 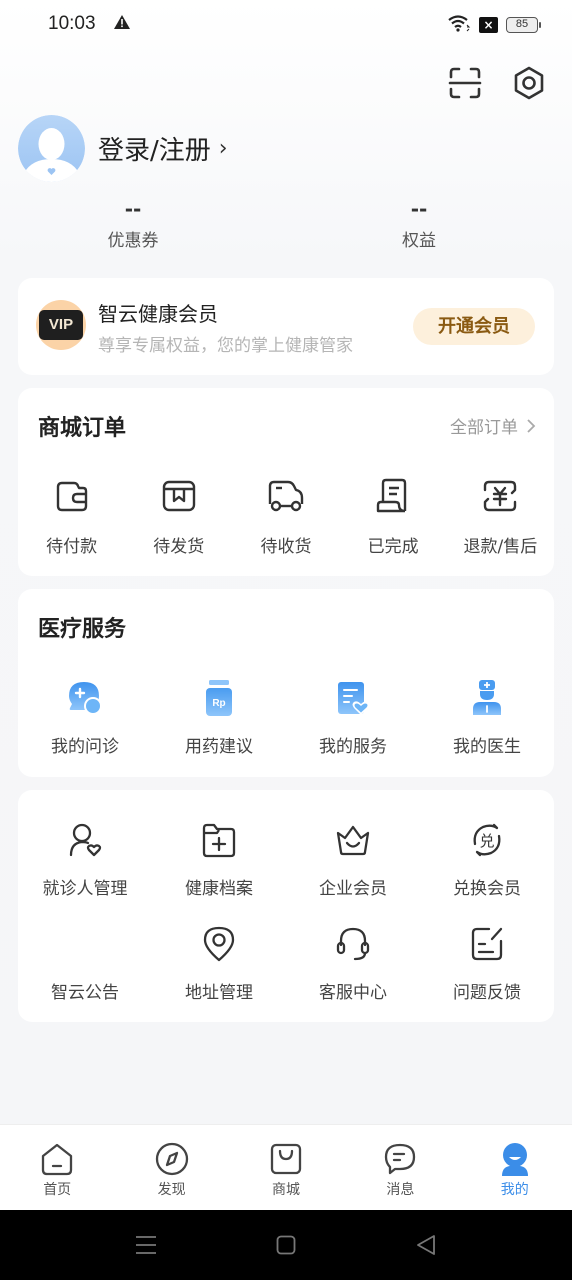 I want to click on patient-heart-icon, so click(x=85, y=840).